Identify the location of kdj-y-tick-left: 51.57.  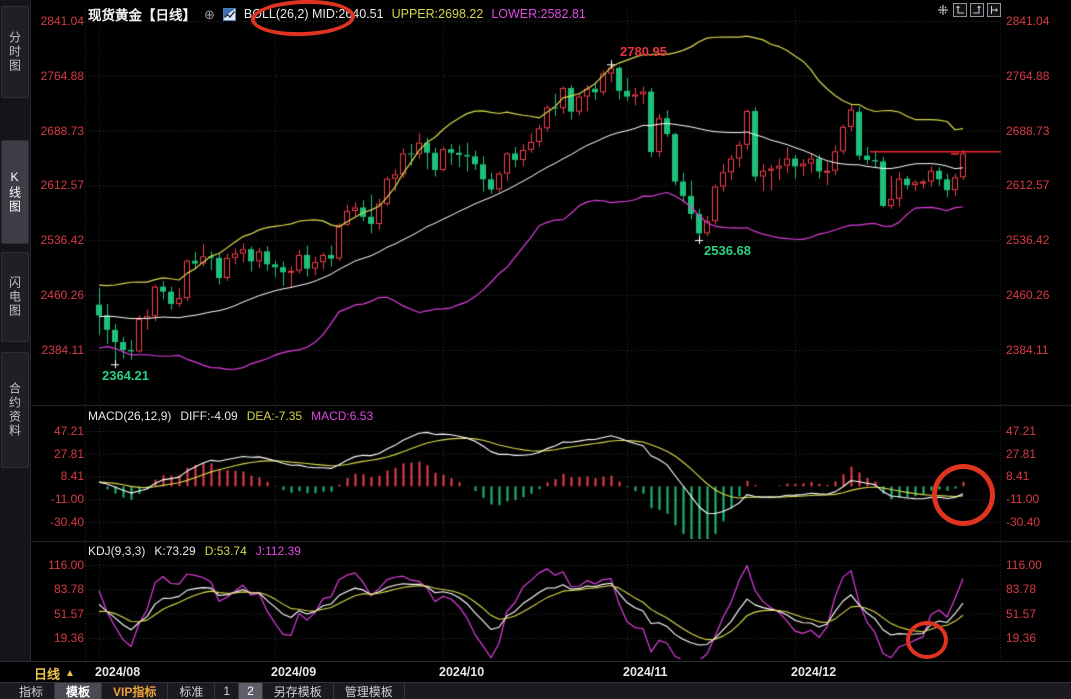
(68, 613).